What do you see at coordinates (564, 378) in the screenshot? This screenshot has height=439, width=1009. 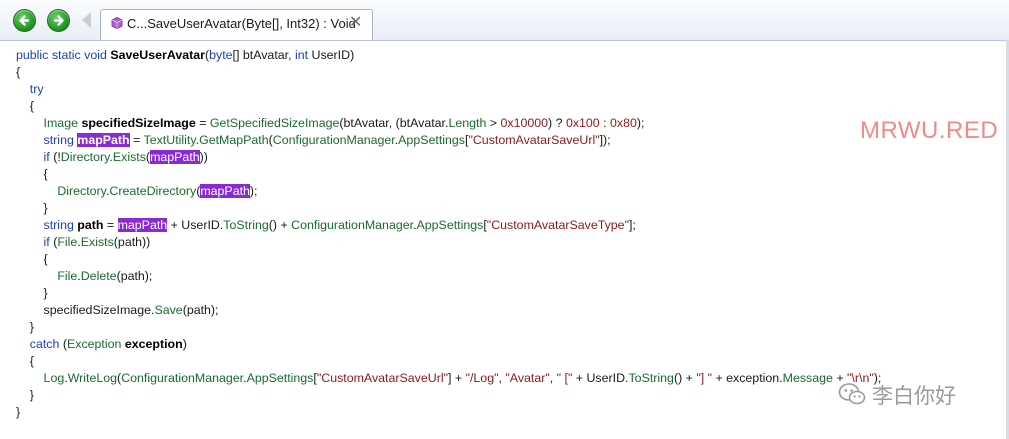 I see `code-token: " ["` at bounding box center [564, 378].